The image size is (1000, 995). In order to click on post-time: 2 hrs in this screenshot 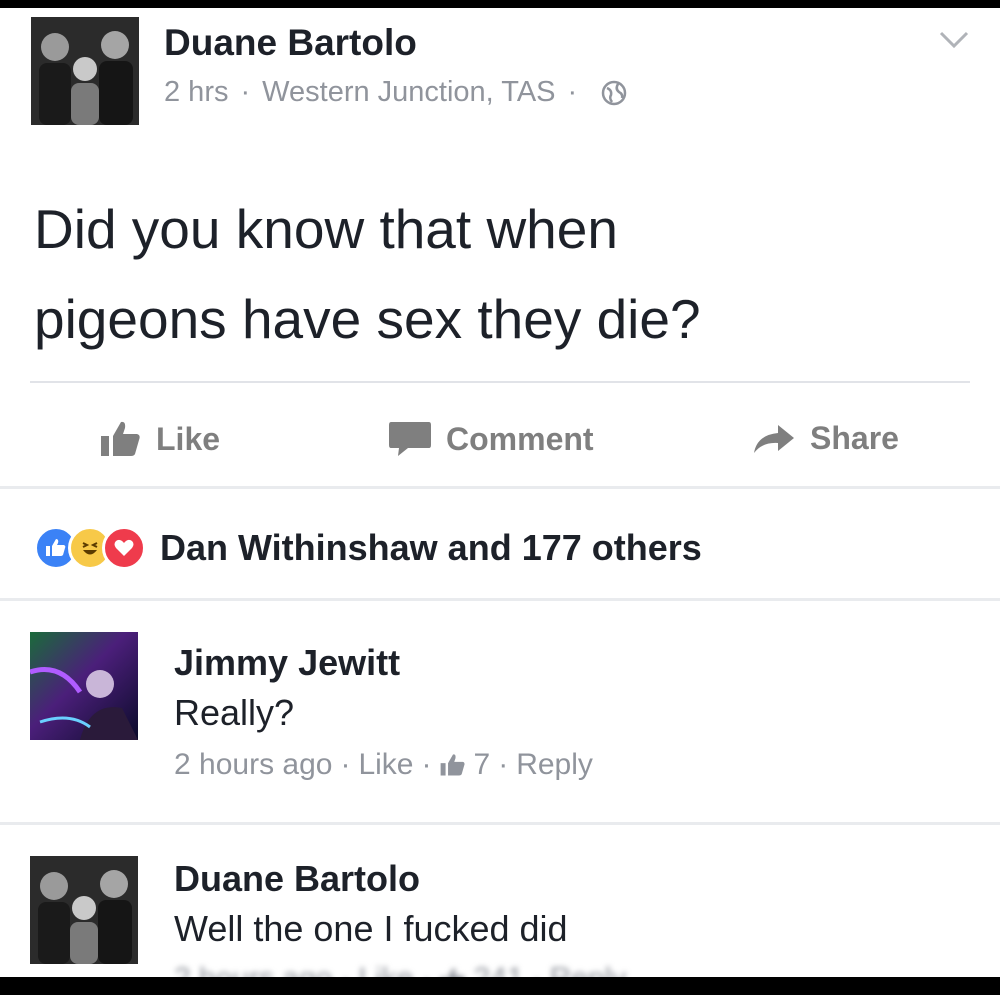, I will do `click(196, 92)`.